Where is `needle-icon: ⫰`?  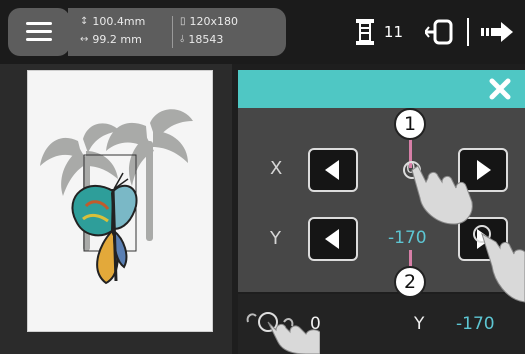
needle-icon: ⫰ is located at coordinates (182, 39).